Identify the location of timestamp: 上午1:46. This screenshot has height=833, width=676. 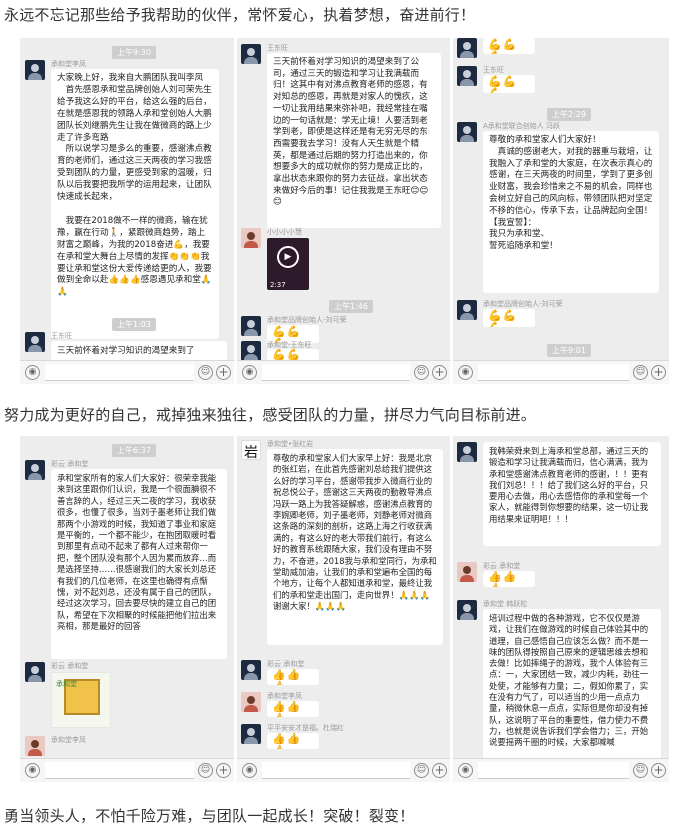
(351, 306).